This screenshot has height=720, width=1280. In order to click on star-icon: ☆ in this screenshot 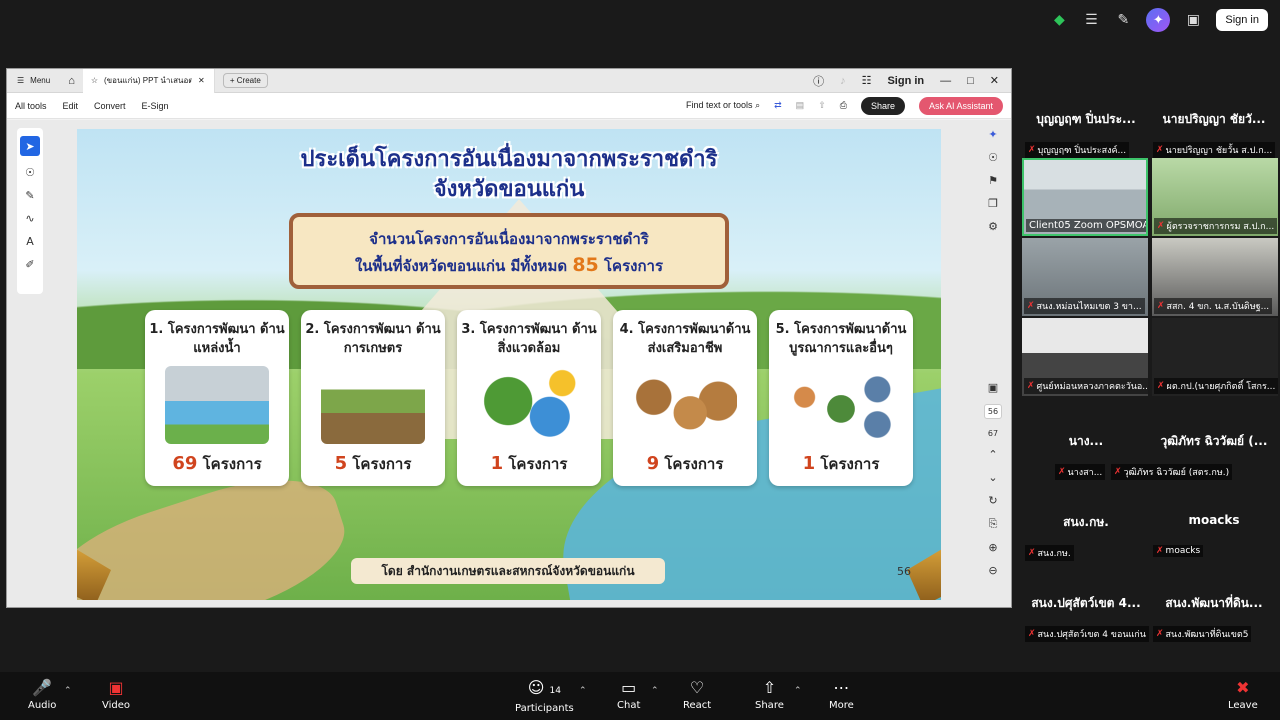, I will do `click(94, 80)`.